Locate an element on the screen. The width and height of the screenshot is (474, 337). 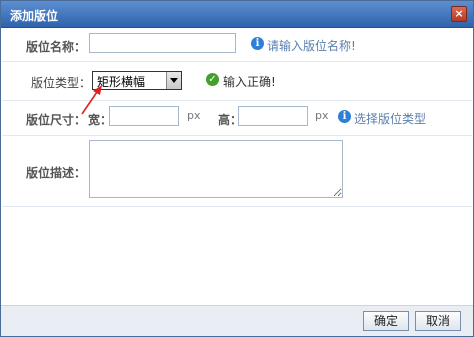
close-icon: × is located at coordinates (459, 13).